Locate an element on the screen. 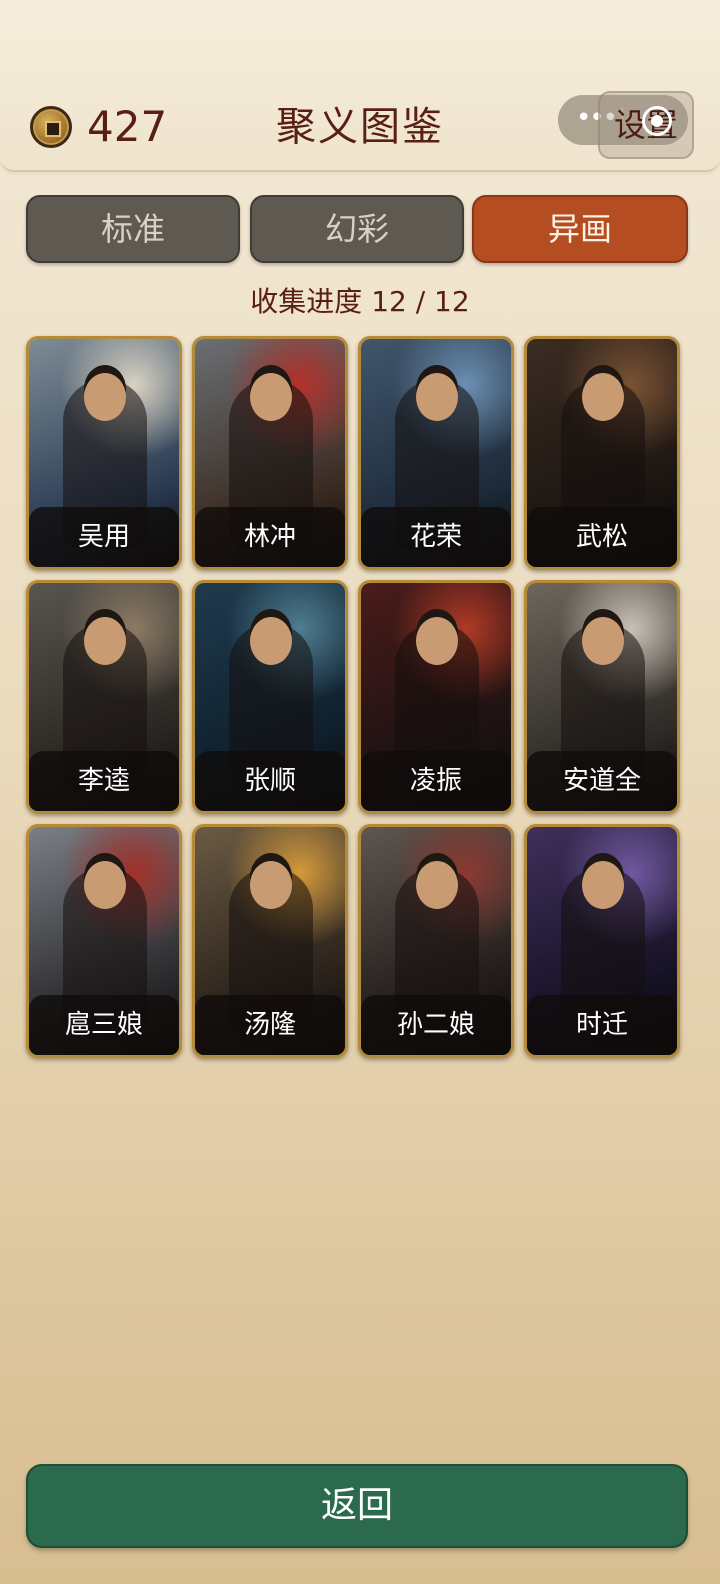 The height and width of the screenshot is (1584, 720). card-name-label: 扈三娘 is located at coordinates (104, 1025).